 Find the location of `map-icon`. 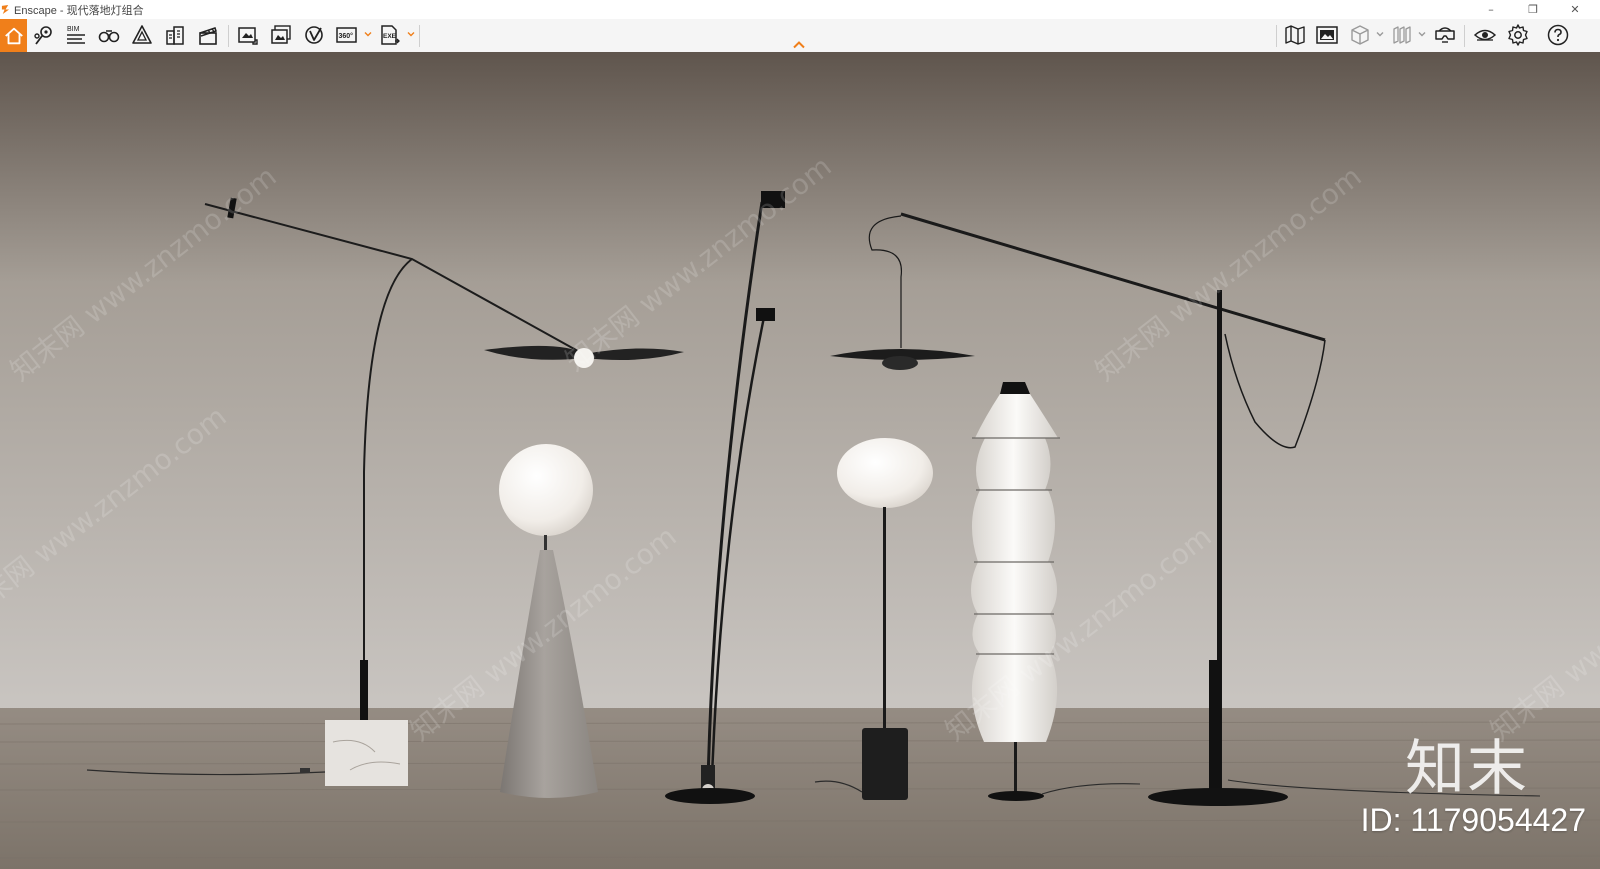

map-icon is located at coordinates (1295, 35).